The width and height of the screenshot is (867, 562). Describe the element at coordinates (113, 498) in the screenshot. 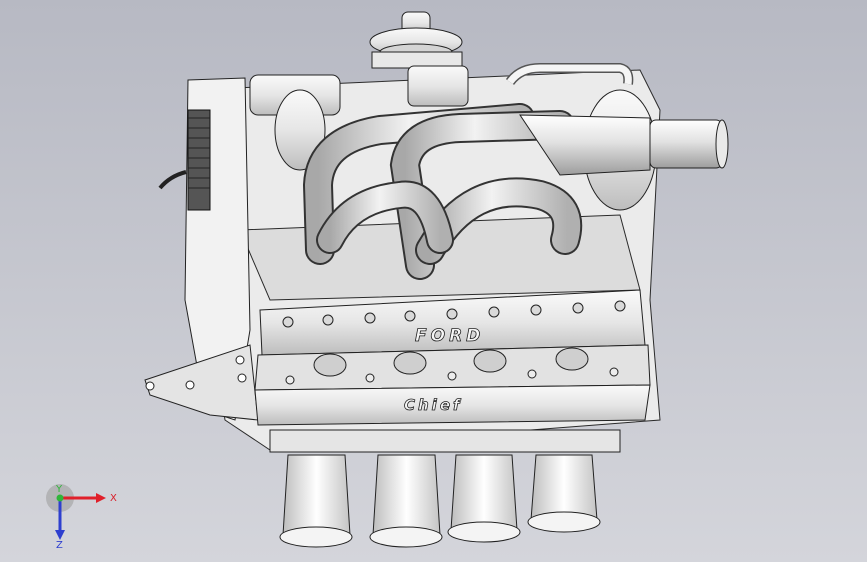

I see `x-axis-label: X` at that location.